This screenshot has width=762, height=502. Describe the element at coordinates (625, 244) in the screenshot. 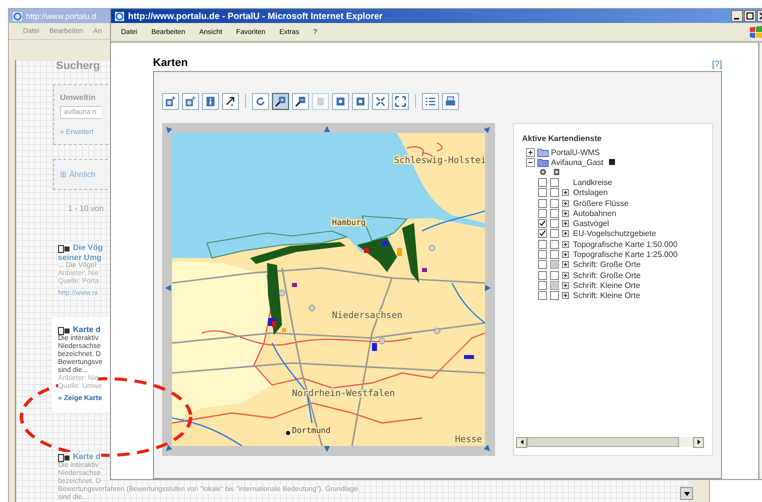

I see `layer-name: Topografische Karte 1:50.000` at that location.